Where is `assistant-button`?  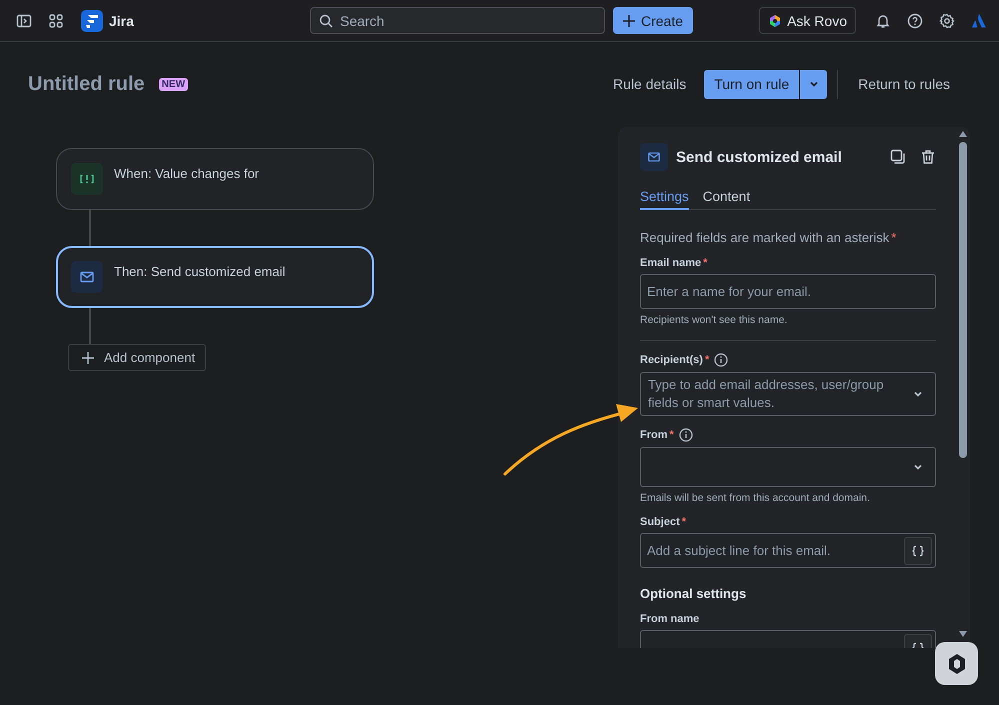 assistant-button is located at coordinates (956, 663).